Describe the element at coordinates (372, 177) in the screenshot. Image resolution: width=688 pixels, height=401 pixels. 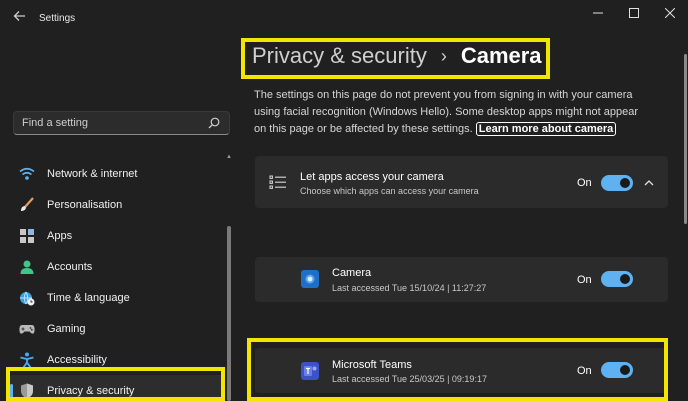
I see `setting-title: Let apps access your camera` at that location.